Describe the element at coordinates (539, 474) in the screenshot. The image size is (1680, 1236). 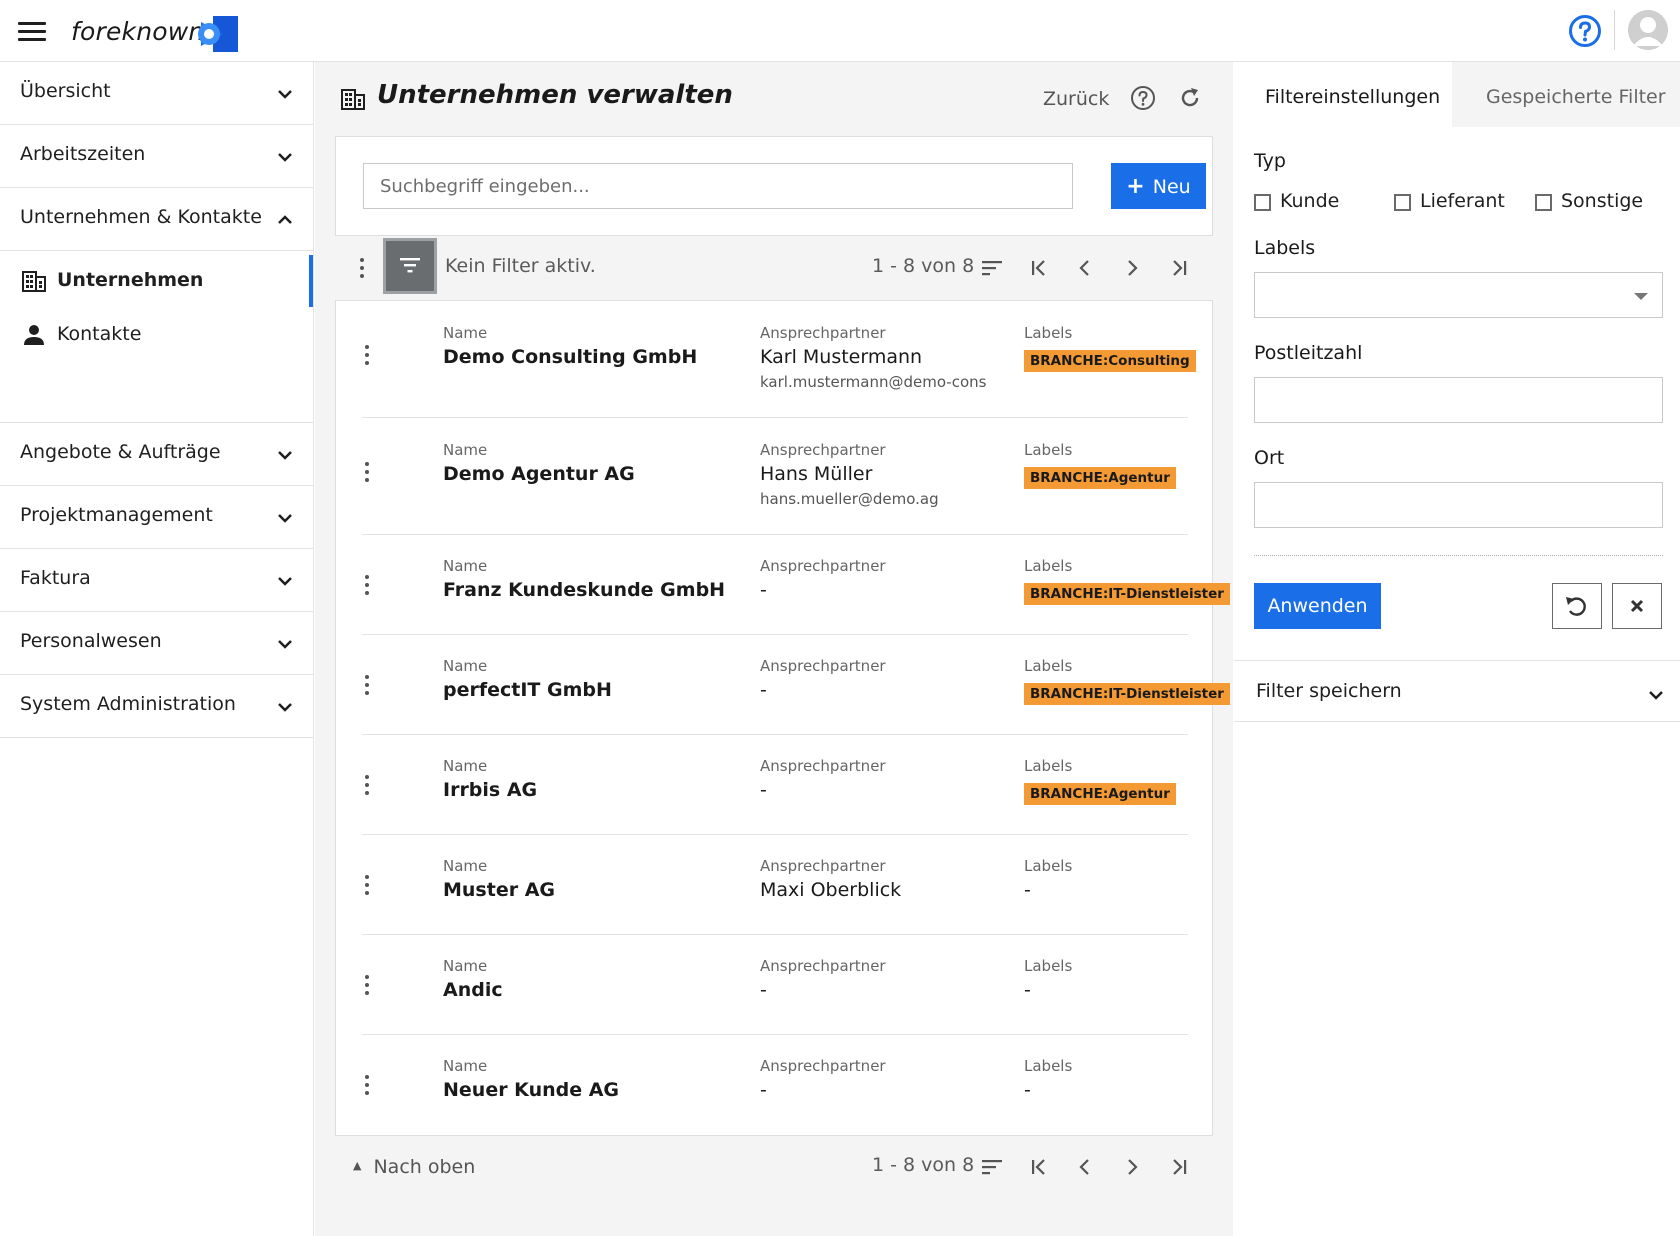
I see `company-name: Demo Agentur AG` at that location.